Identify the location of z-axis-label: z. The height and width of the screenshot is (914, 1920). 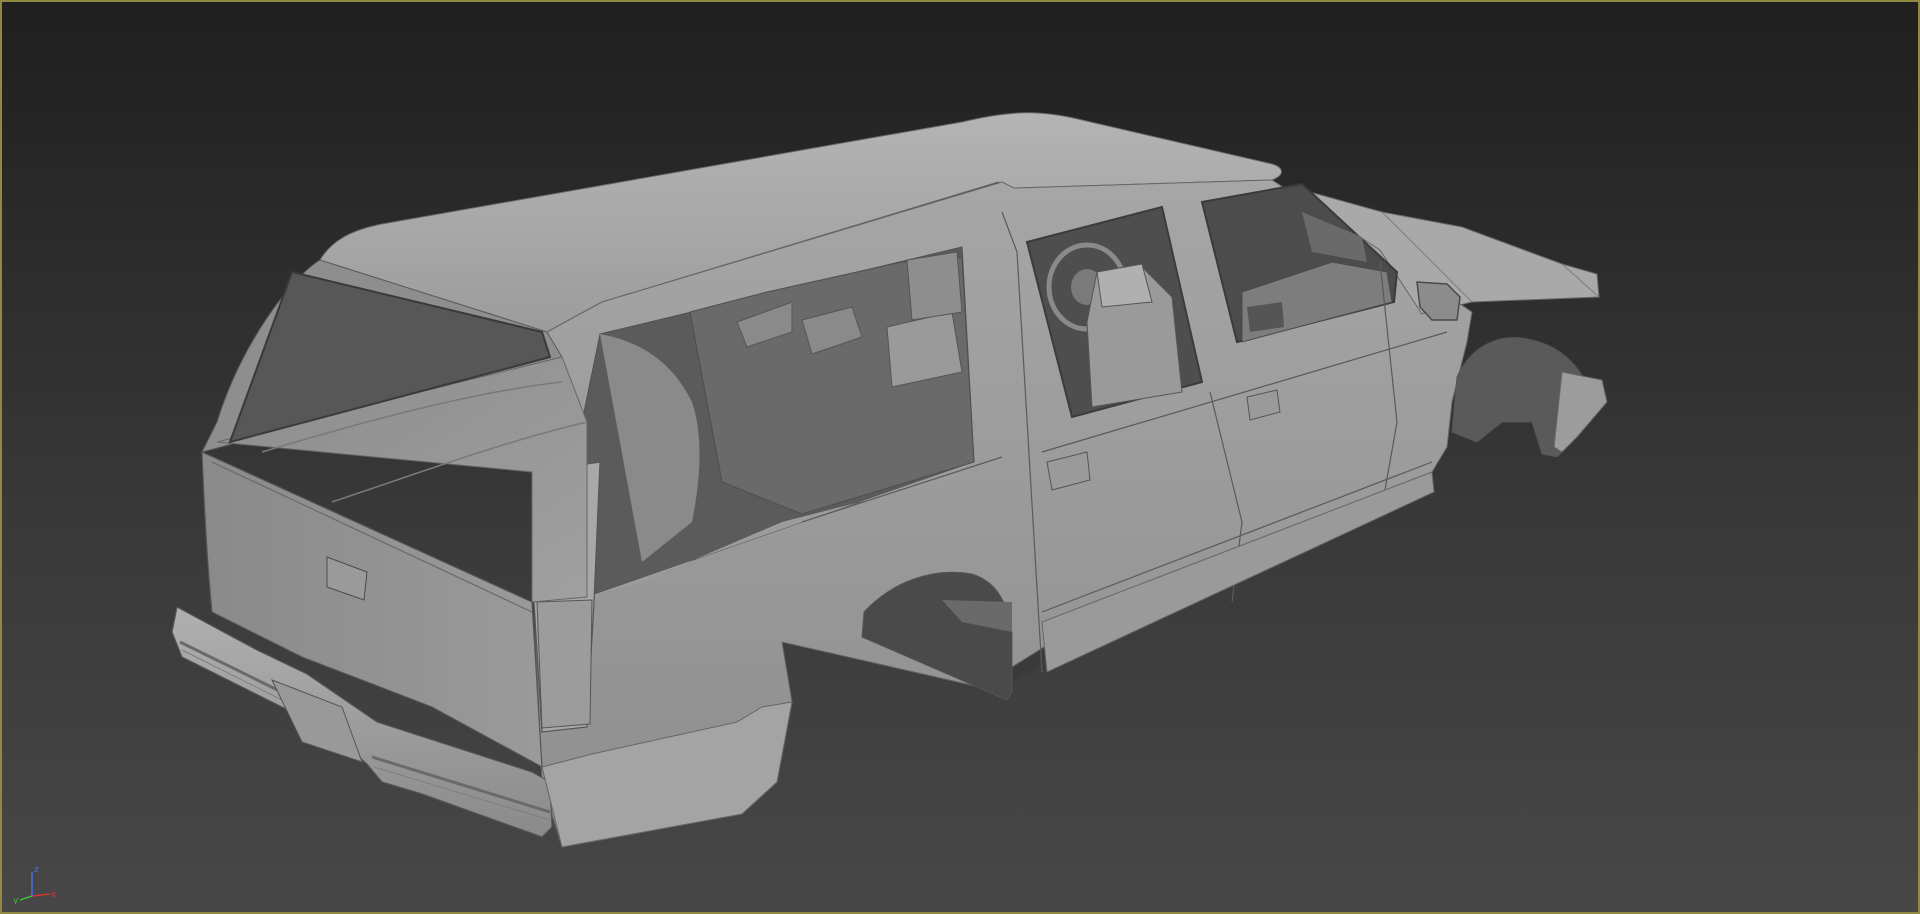
(36, 870).